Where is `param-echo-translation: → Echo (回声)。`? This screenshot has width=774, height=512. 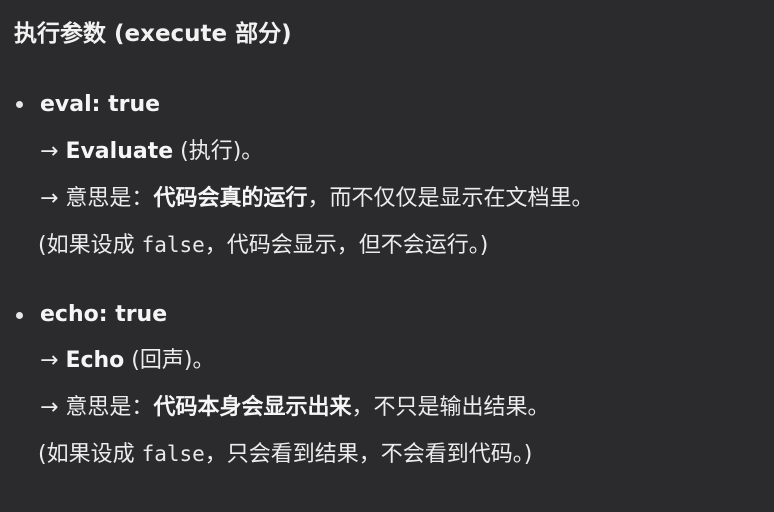 param-echo-translation: → Echo (回声)。 is located at coordinates (127, 361).